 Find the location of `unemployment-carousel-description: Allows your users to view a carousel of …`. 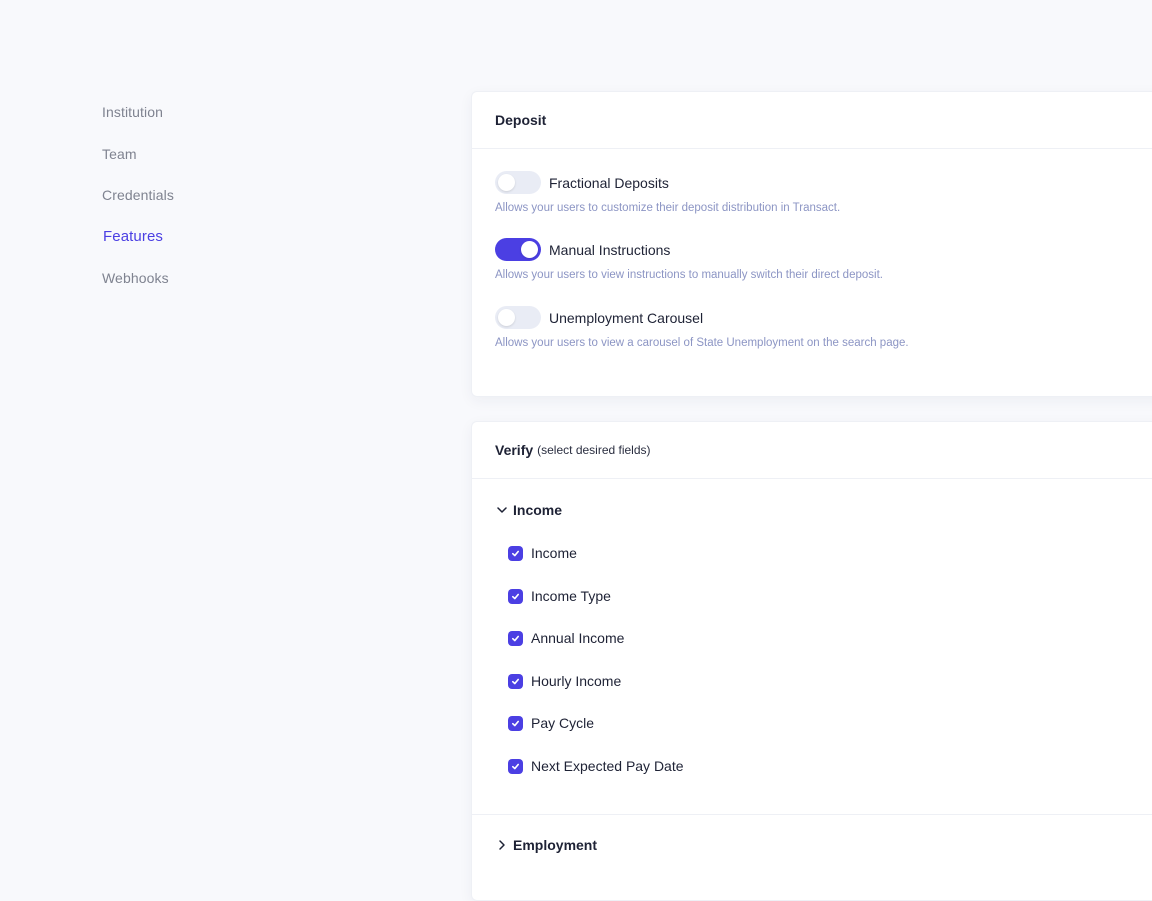

unemployment-carousel-description: Allows your users to view a carousel of … is located at coordinates (702, 343).